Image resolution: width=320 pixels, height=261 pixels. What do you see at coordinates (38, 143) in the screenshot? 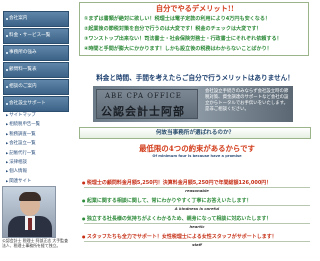
I see `link-company-formation: 会社設立一覧` at bounding box center [38, 143].